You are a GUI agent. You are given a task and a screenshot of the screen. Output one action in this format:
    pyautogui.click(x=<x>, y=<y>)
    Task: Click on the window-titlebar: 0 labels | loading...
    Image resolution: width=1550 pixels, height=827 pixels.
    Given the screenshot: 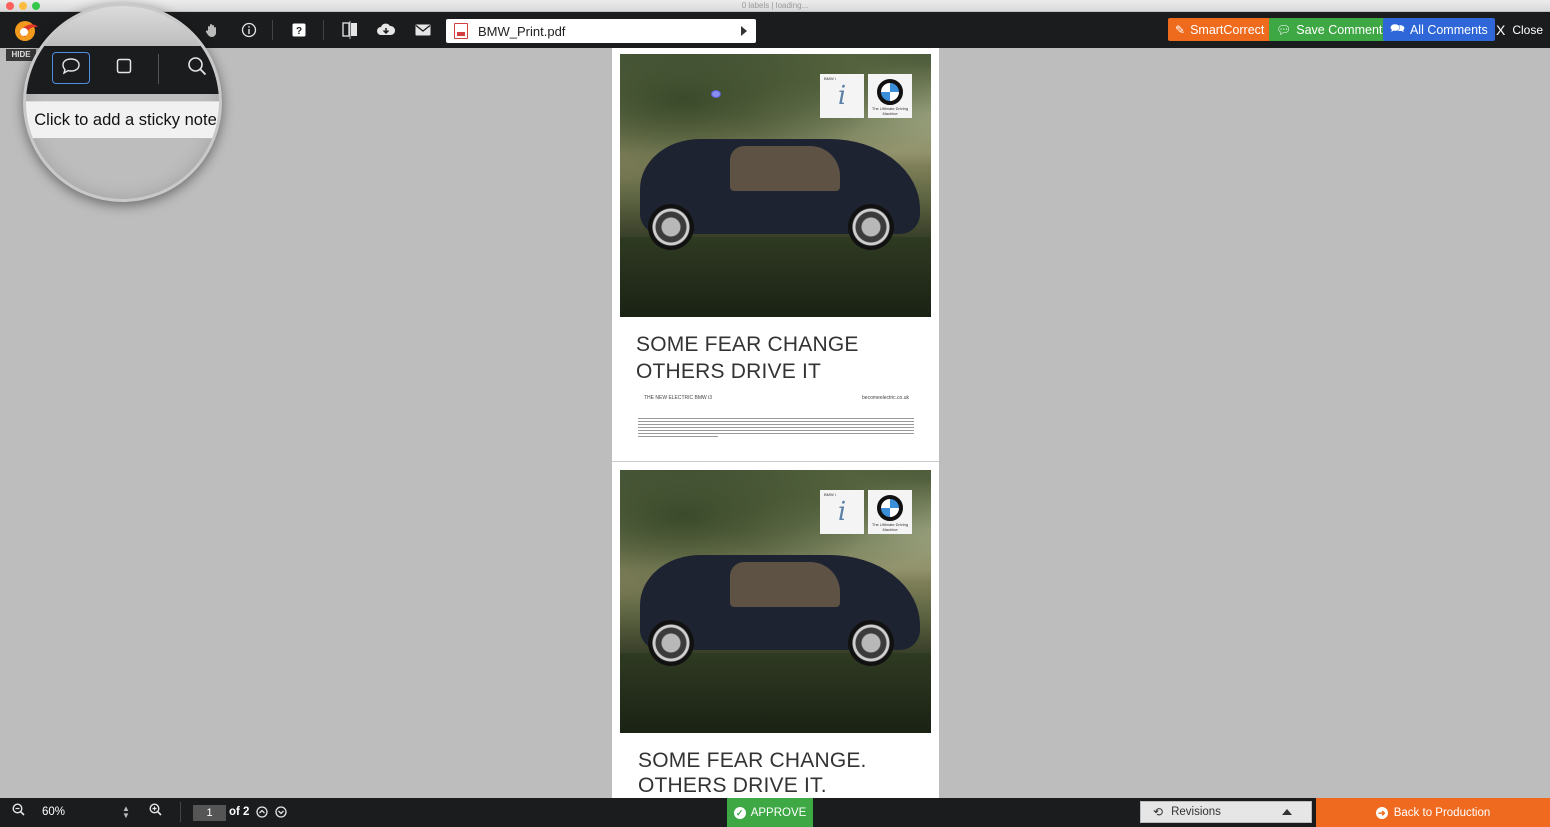 What is the action you would take?
    pyautogui.click(x=775, y=6)
    